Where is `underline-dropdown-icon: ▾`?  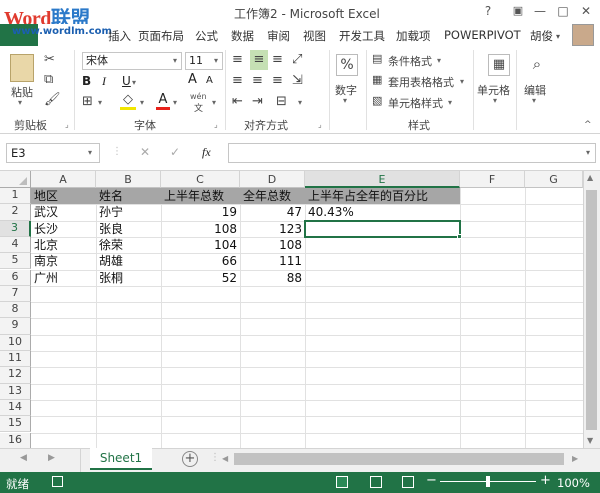 underline-dropdown-icon: ▾ is located at coordinates (134, 82).